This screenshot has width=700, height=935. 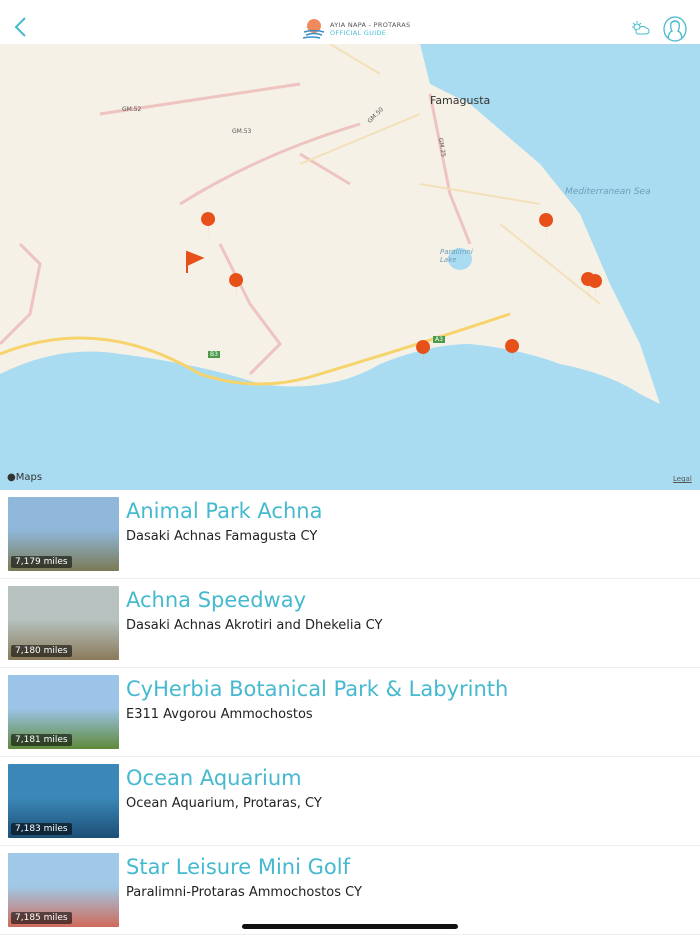 What do you see at coordinates (640, 29) in the screenshot?
I see `weather-icon` at bounding box center [640, 29].